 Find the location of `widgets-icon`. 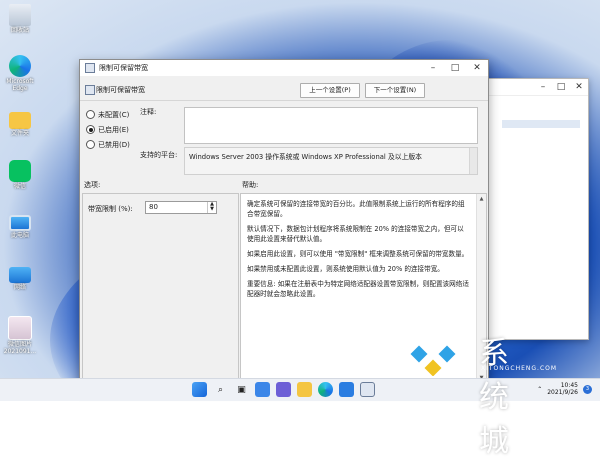

widgets-icon is located at coordinates (262, 389).